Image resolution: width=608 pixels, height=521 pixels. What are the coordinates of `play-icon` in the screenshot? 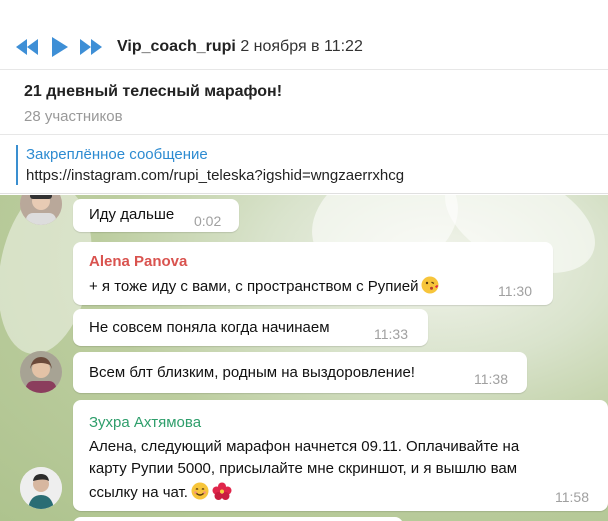 It's located at (60, 47).